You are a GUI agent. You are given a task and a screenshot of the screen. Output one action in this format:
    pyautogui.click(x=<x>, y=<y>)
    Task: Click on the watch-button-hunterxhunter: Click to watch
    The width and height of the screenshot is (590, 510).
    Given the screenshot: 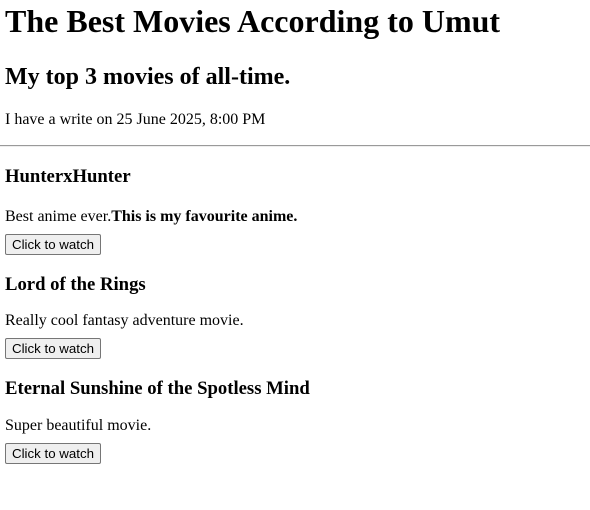 What is the action you would take?
    pyautogui.click(x=53, y=244)
    